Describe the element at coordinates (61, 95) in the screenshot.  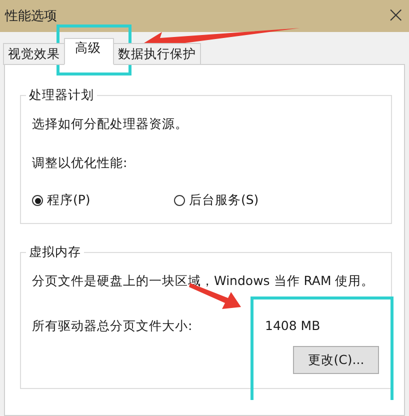
I see `group-title: 处理器计划` at that location.